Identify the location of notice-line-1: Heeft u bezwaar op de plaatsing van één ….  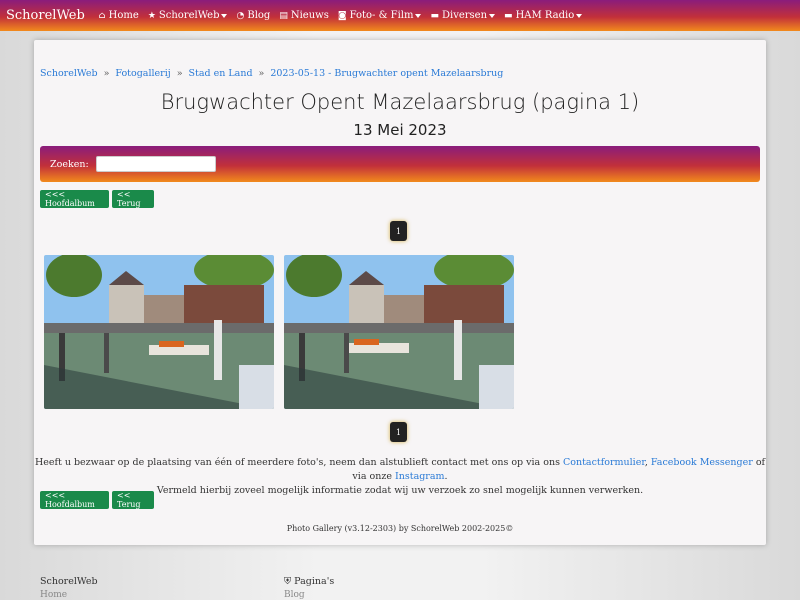
(400, 470).